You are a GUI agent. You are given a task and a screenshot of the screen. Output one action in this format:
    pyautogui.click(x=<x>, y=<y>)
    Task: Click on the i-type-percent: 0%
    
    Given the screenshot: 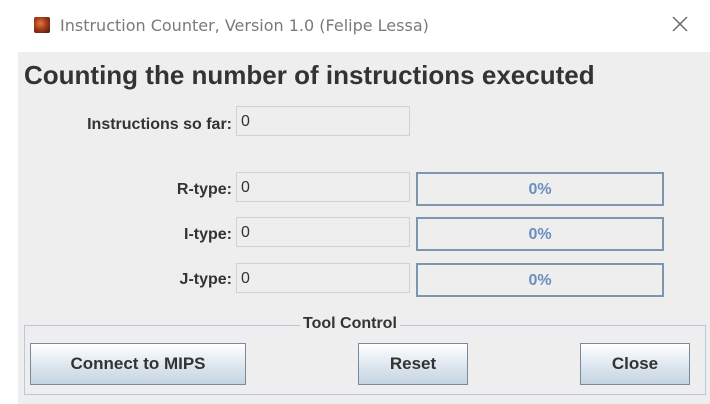 What is the action you would take?
    pyautogui.click(x=540, y=234)
    